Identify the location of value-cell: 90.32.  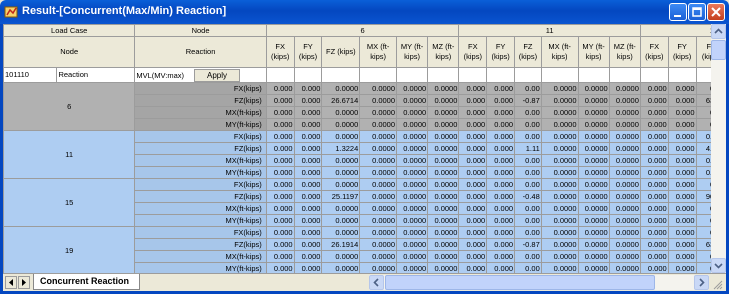
(703, 196).